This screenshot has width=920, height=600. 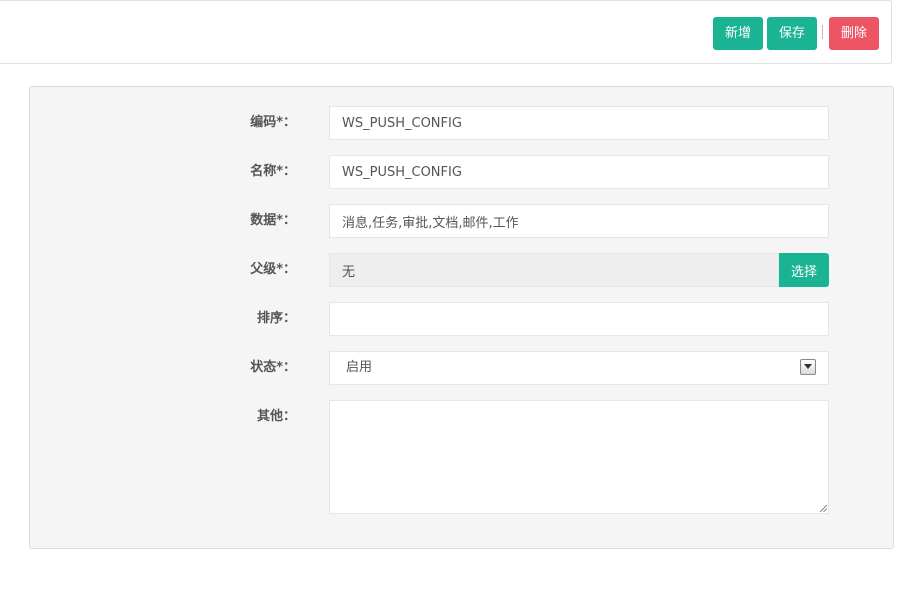 I want to click on parent-select-button: 选择, so click(x=804, y=270).